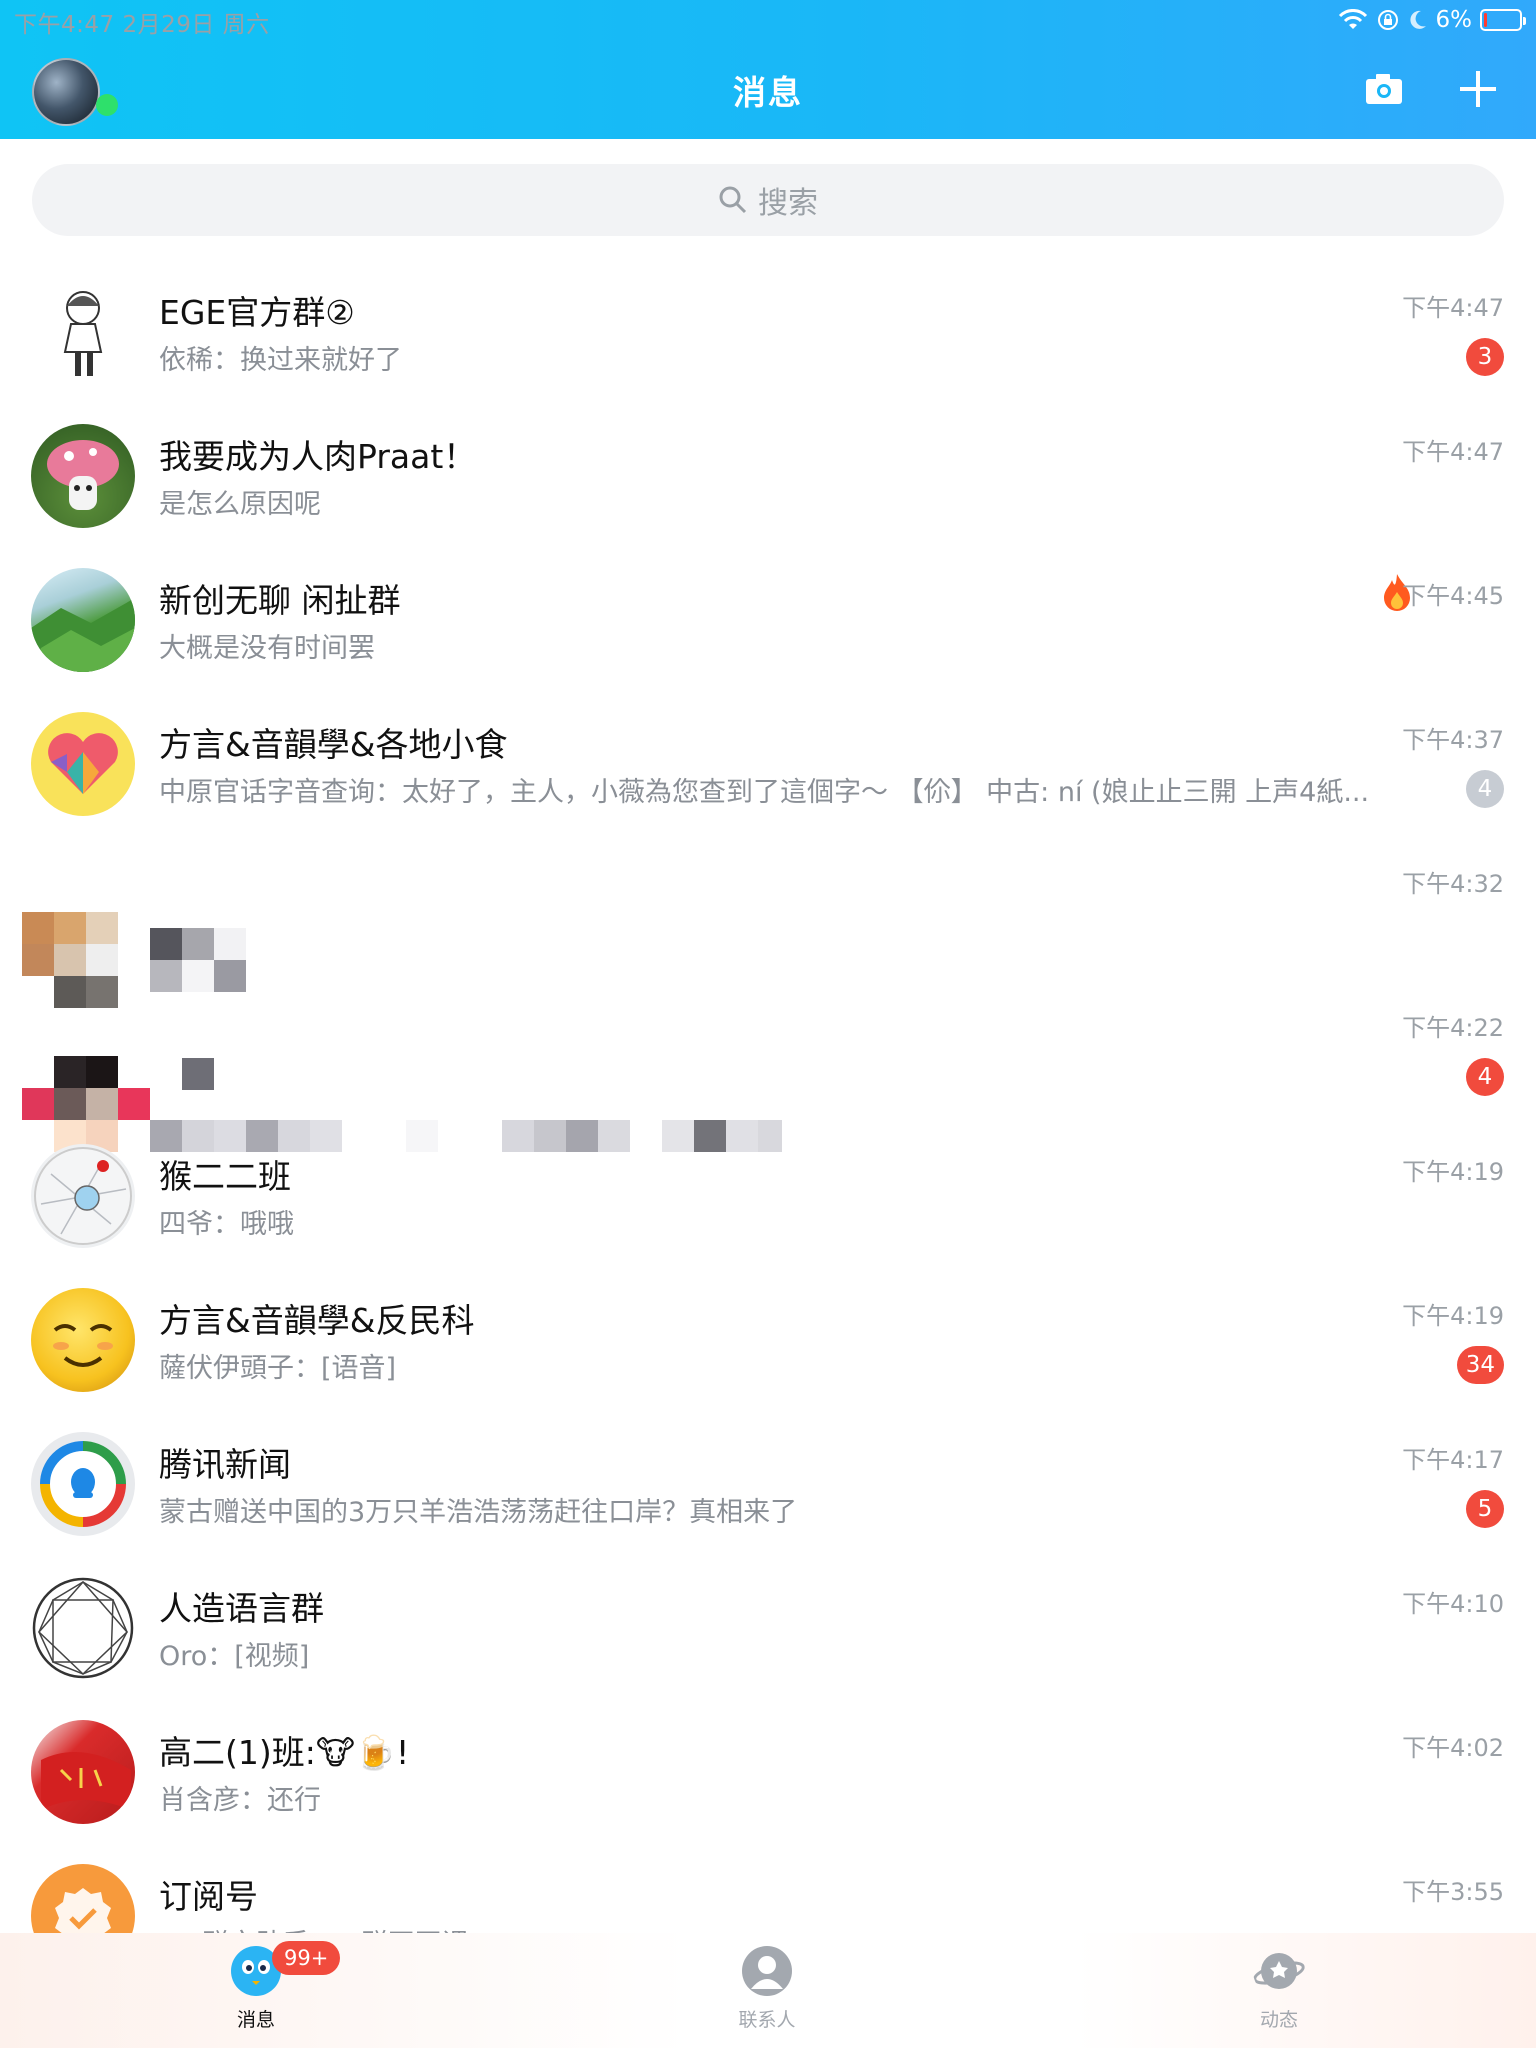  Describe the element at coordinates (280, 600) in the screenshot. I see `conversation-title: 新创无聊 闲扯群` at that location.